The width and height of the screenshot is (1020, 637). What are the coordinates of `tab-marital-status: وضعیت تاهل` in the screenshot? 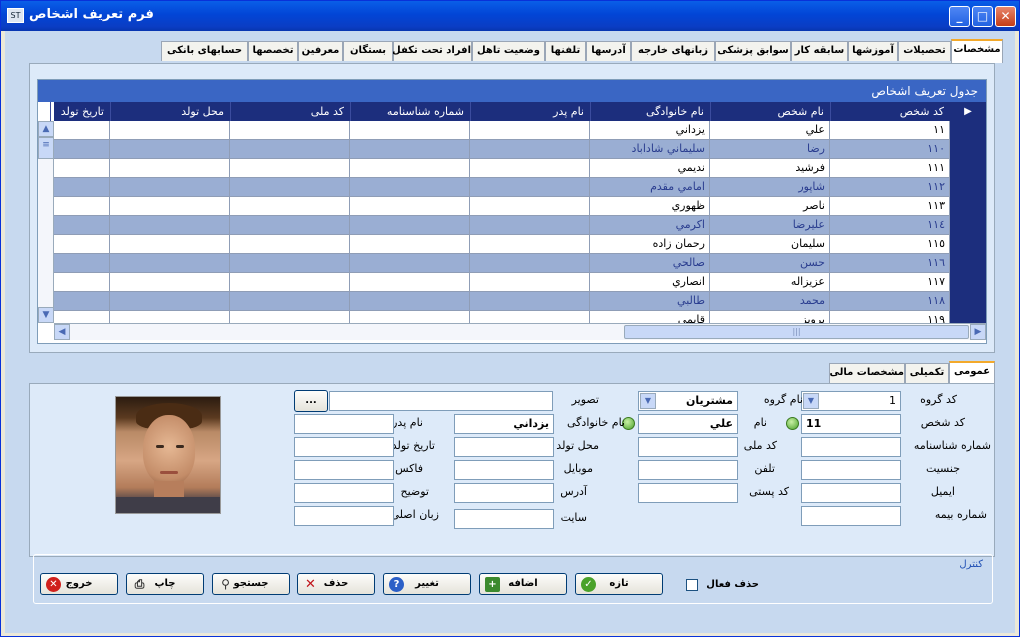 It's located at (508, 51).